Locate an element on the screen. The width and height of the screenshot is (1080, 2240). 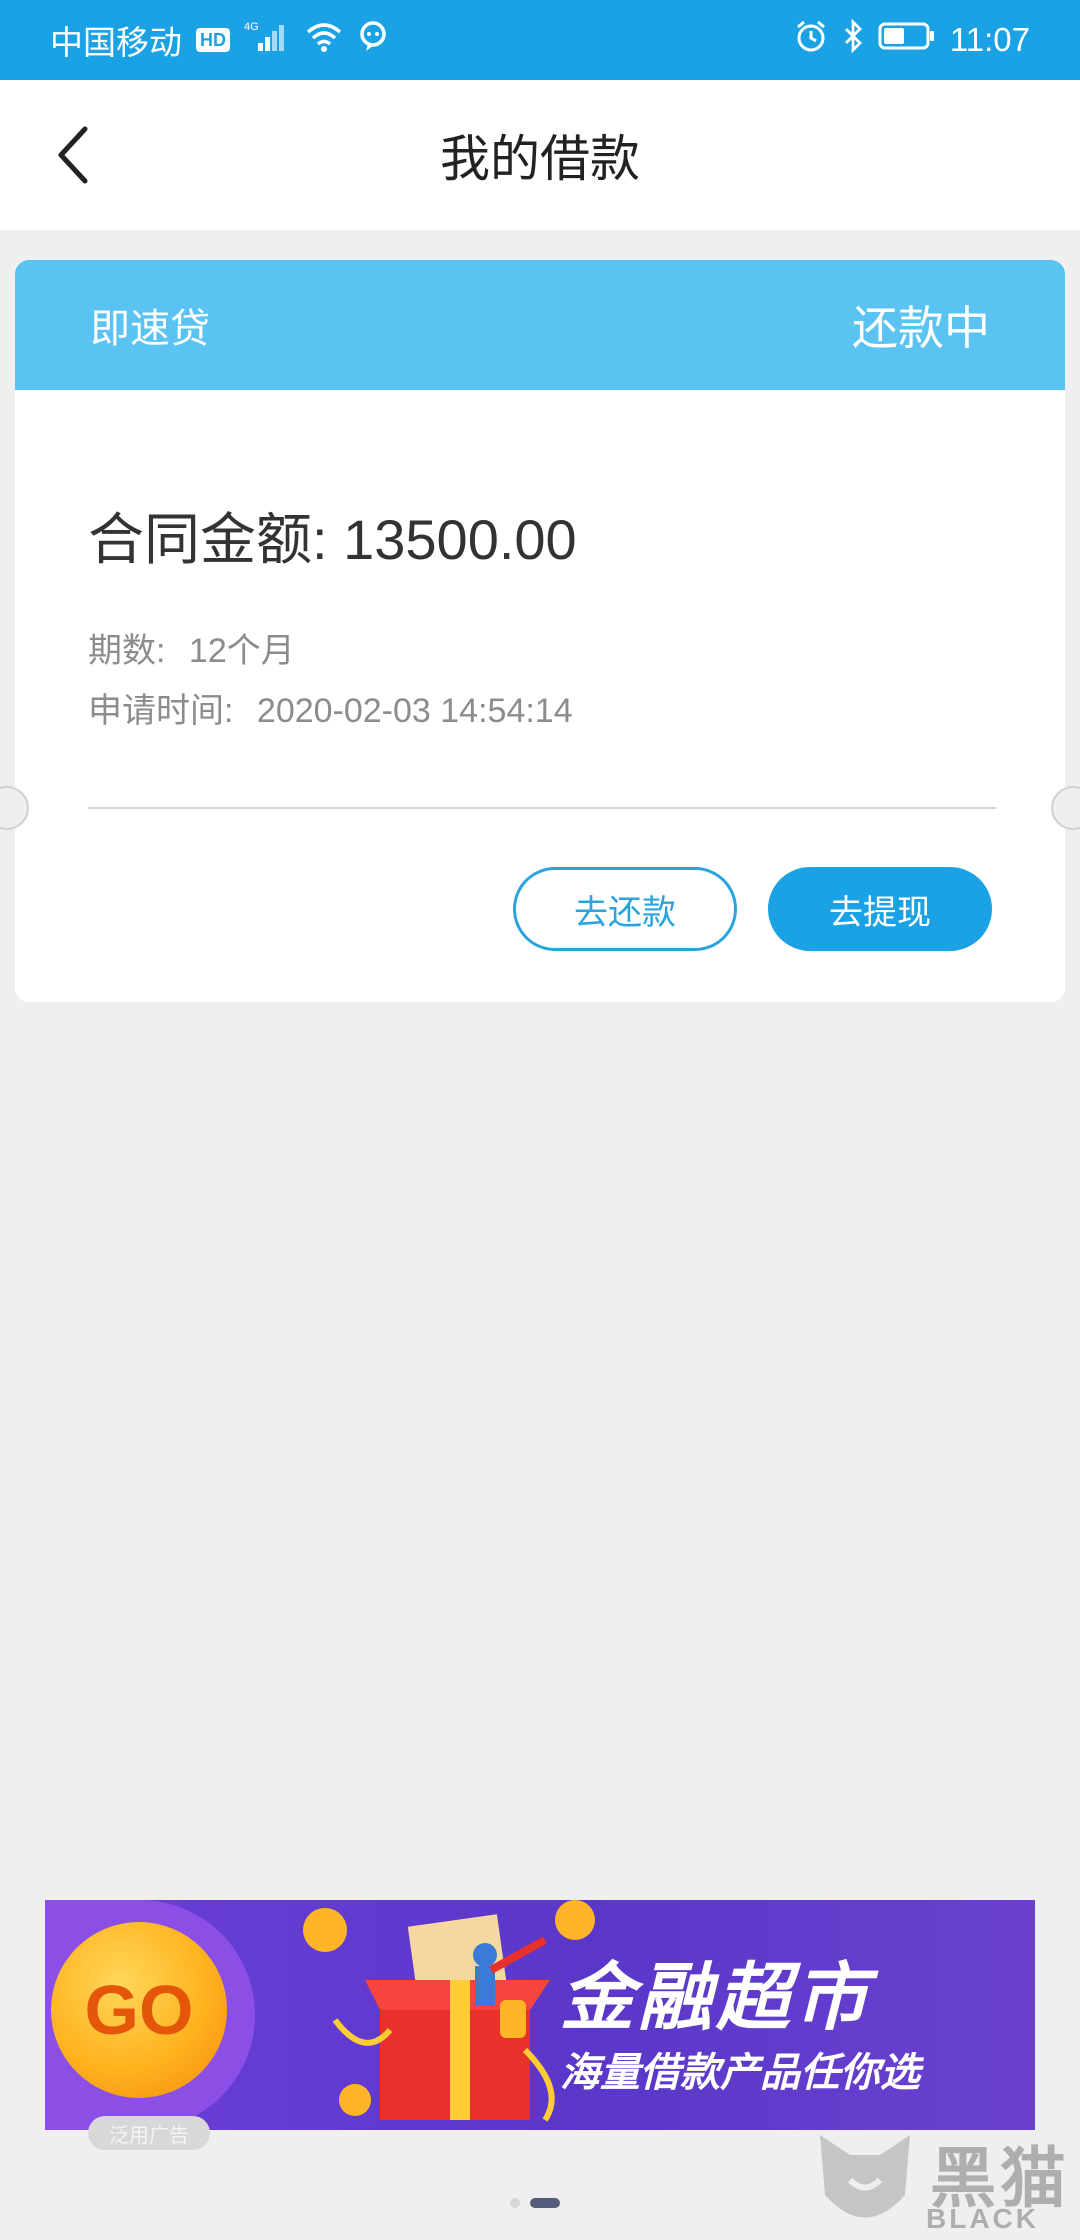
ad-label-badge: 泛用广告 is located at coordinates (149, 2133).